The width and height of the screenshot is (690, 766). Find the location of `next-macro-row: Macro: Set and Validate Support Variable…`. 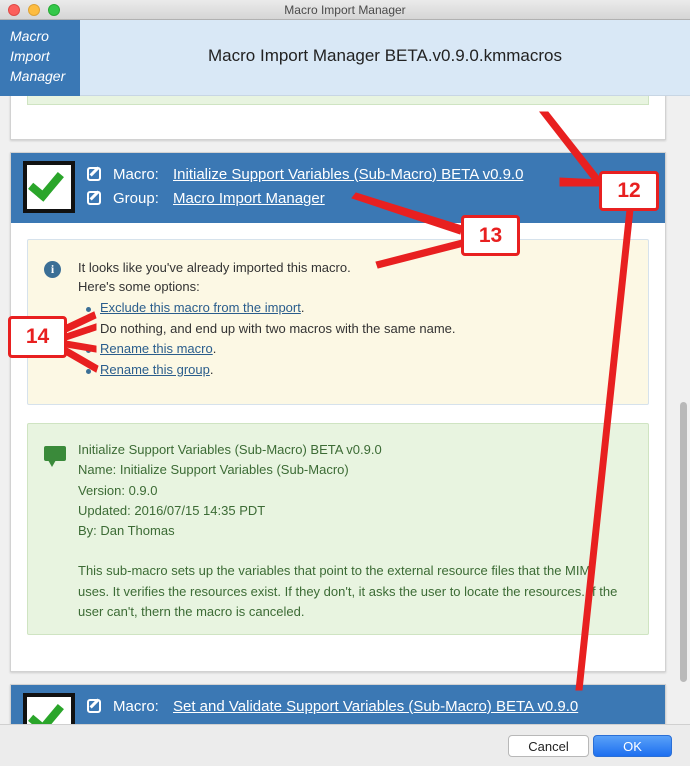

next-macro-row: Macro: Set and Validate Support Variable… is located at coordinates (332, 706).